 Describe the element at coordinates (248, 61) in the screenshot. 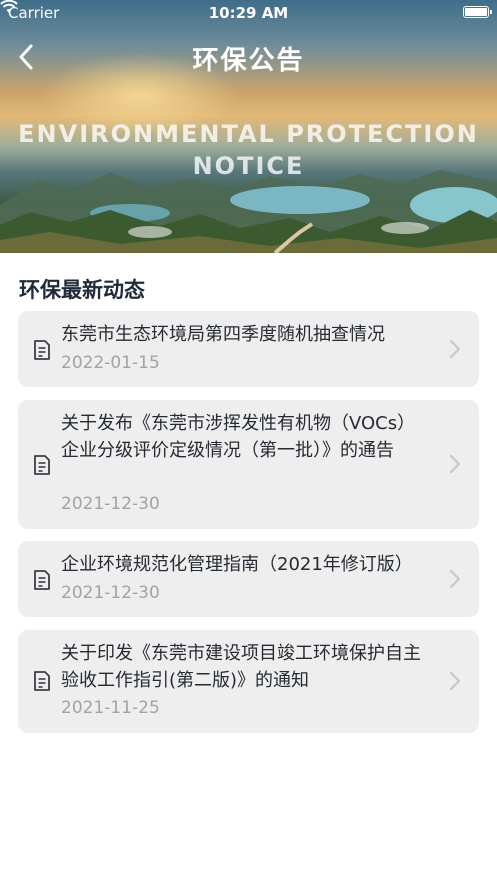

I see `page-title: 环保公告` at that location.